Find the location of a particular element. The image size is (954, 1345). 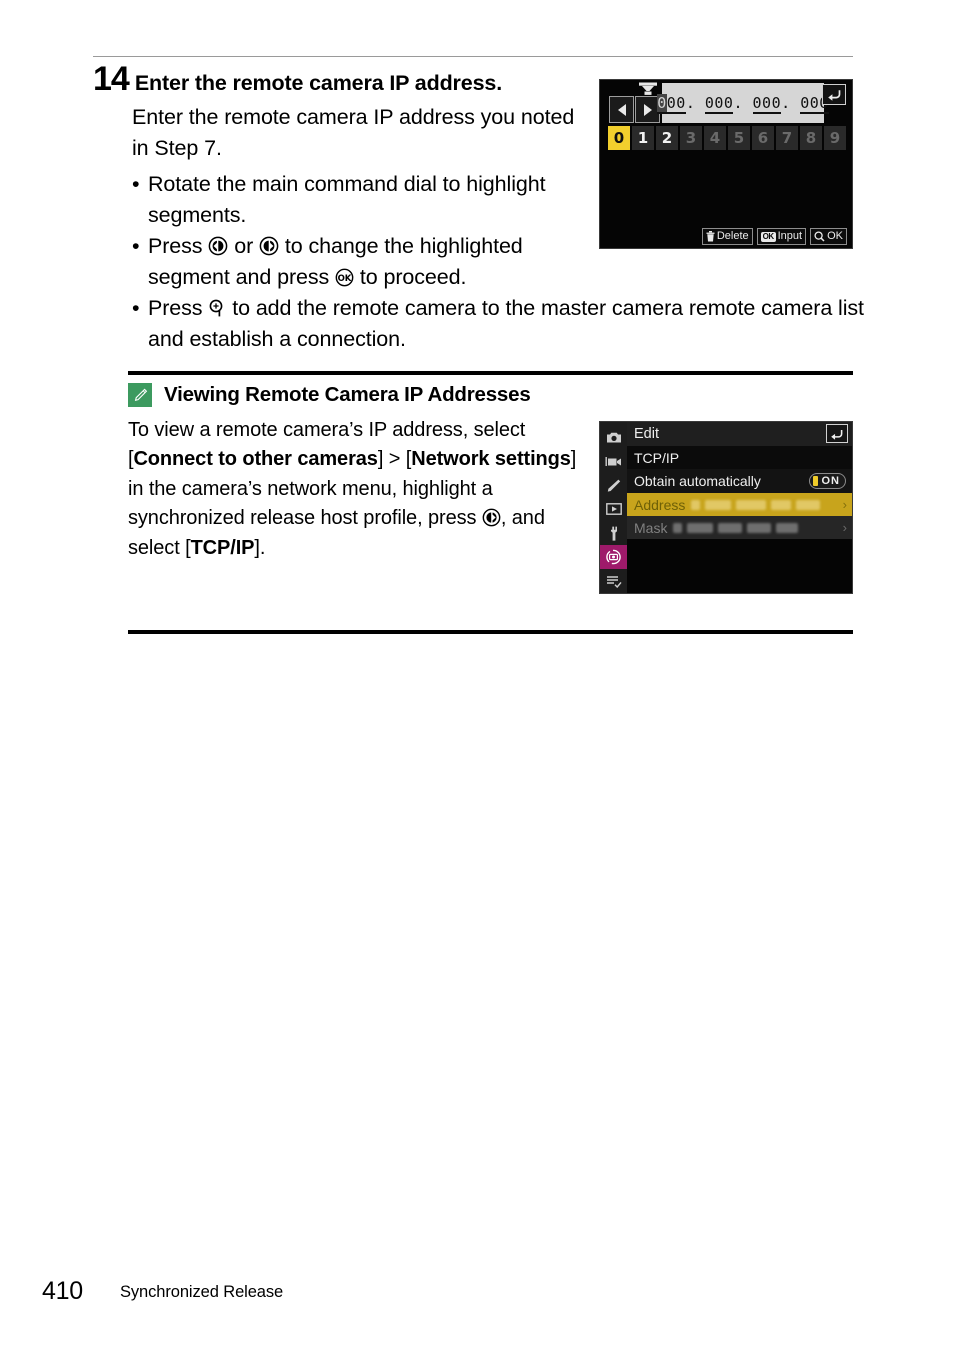

header-divider is located at coordinates (473, 56).